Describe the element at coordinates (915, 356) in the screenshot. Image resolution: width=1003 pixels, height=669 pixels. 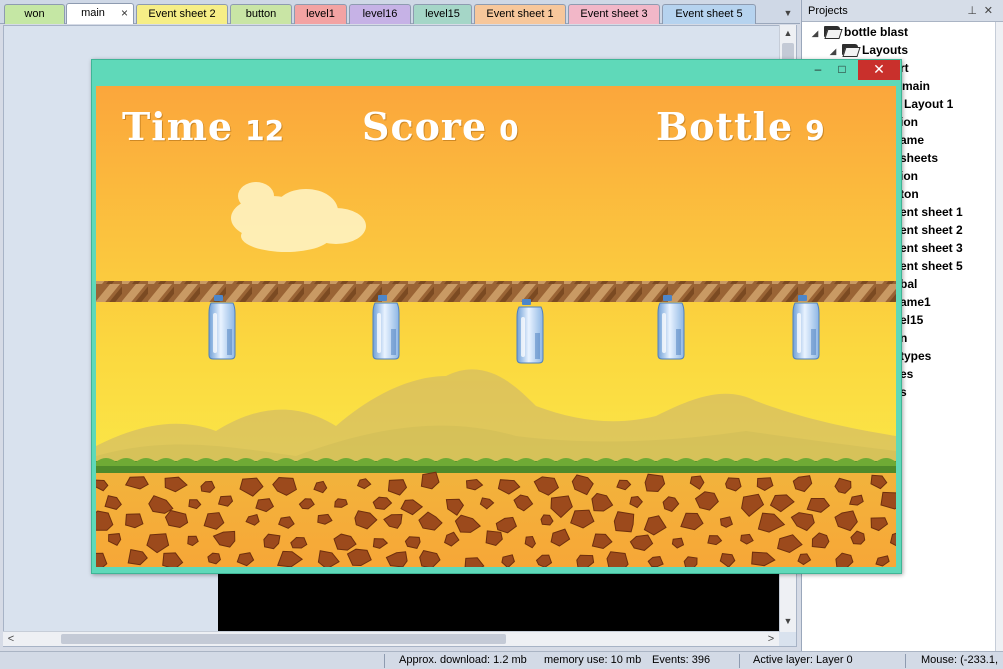
I see `tree-item: types` at that location.